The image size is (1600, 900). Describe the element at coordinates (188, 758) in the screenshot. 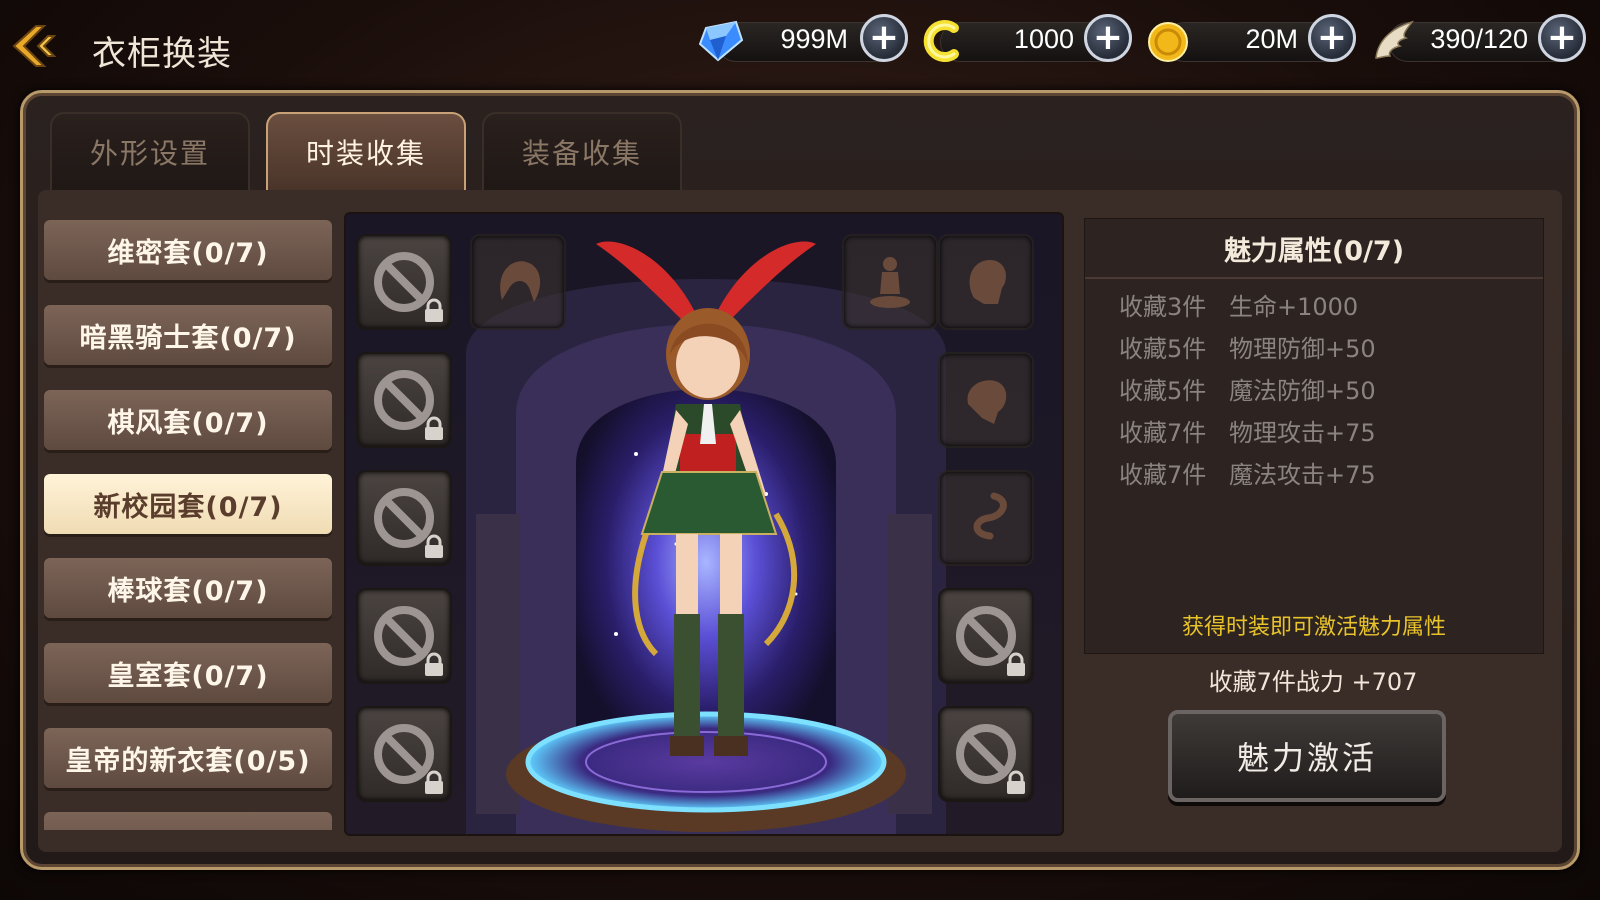

I see `set-item: 皇帝的新衣套(0/5)` at that location.